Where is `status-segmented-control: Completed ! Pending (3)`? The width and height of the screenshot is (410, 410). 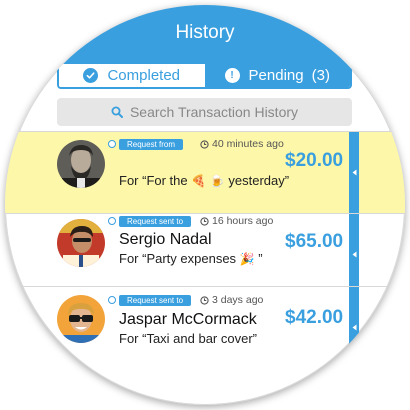
status-segmented-control: Completed ! Pending (3) is located at coordinates (204, 75).